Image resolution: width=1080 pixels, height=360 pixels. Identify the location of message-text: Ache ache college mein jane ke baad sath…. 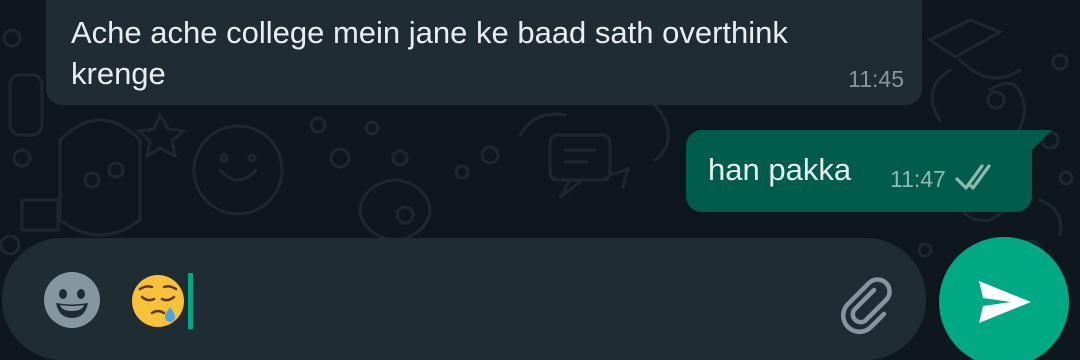
(429, 53).